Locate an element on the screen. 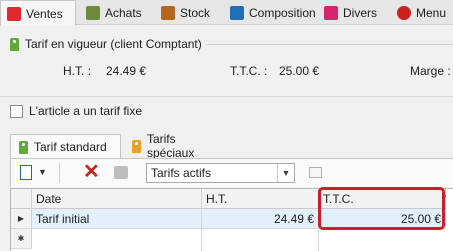  toolbar-separator is located at coordinates (59, 173).